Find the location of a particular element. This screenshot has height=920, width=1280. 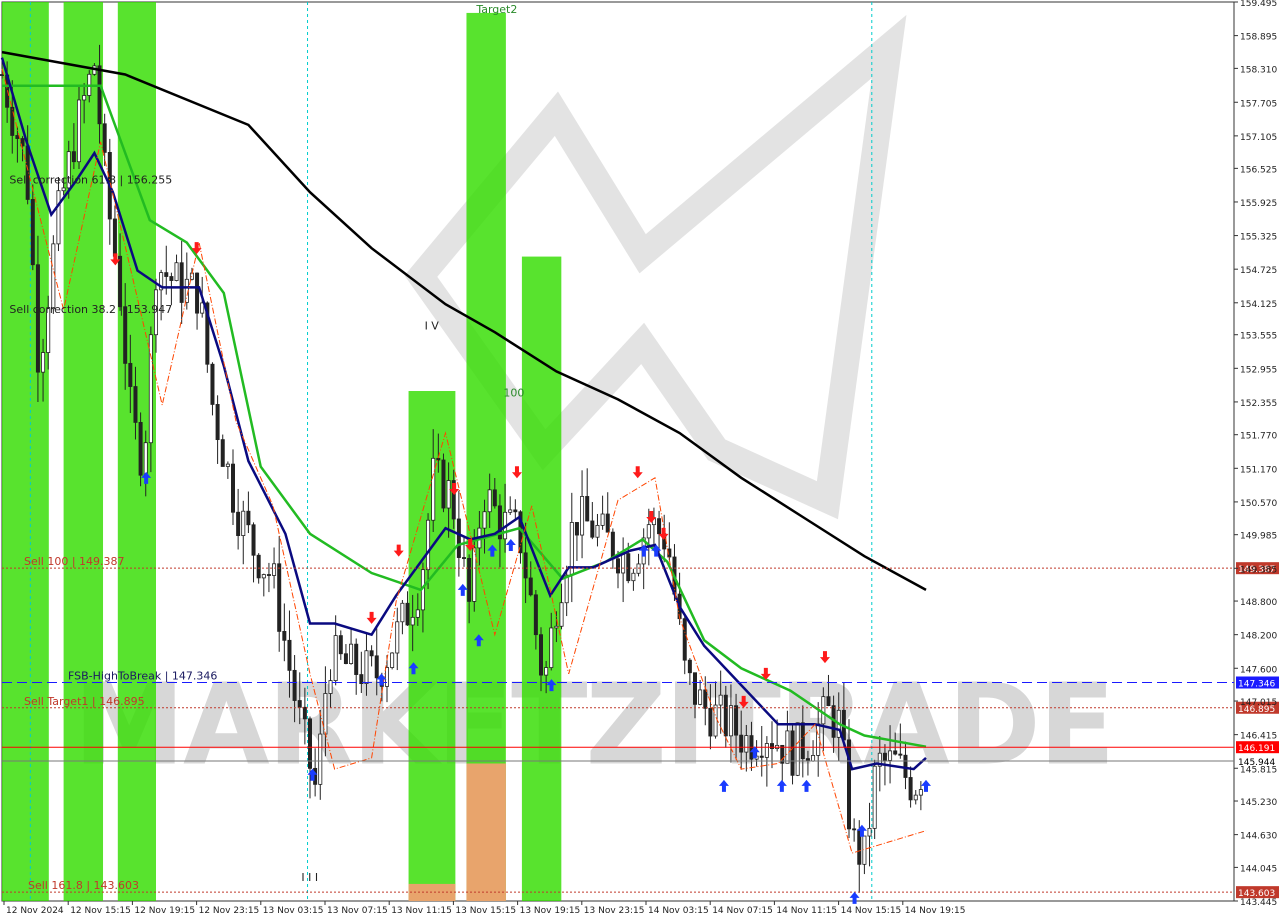

y-tick-label: 152.355 is located at coordinates (1258, 404).